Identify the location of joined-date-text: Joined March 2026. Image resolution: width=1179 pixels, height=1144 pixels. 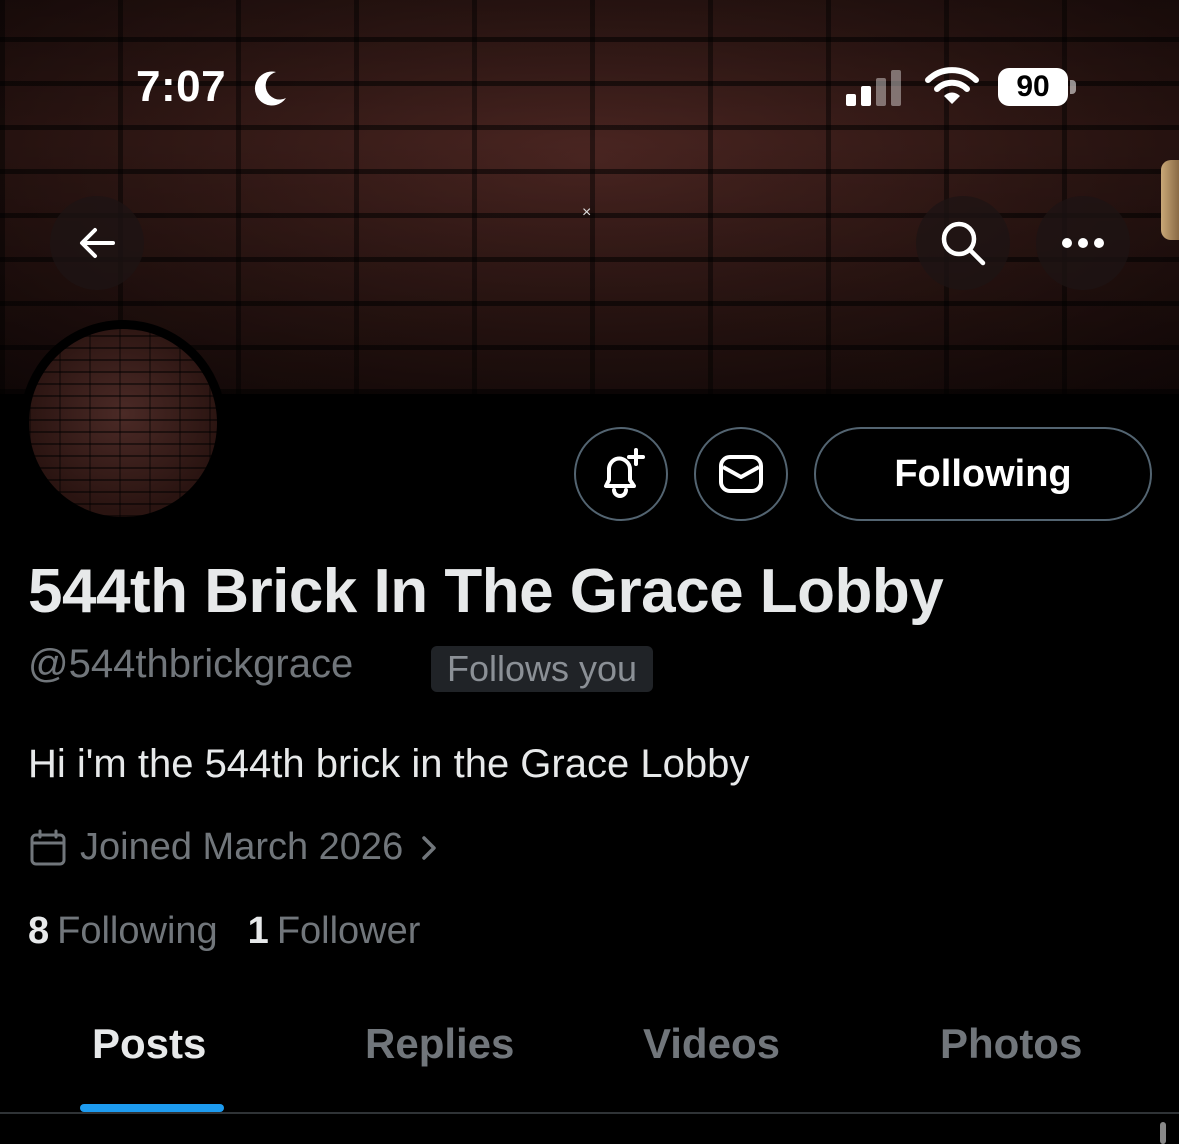
(242, 847).